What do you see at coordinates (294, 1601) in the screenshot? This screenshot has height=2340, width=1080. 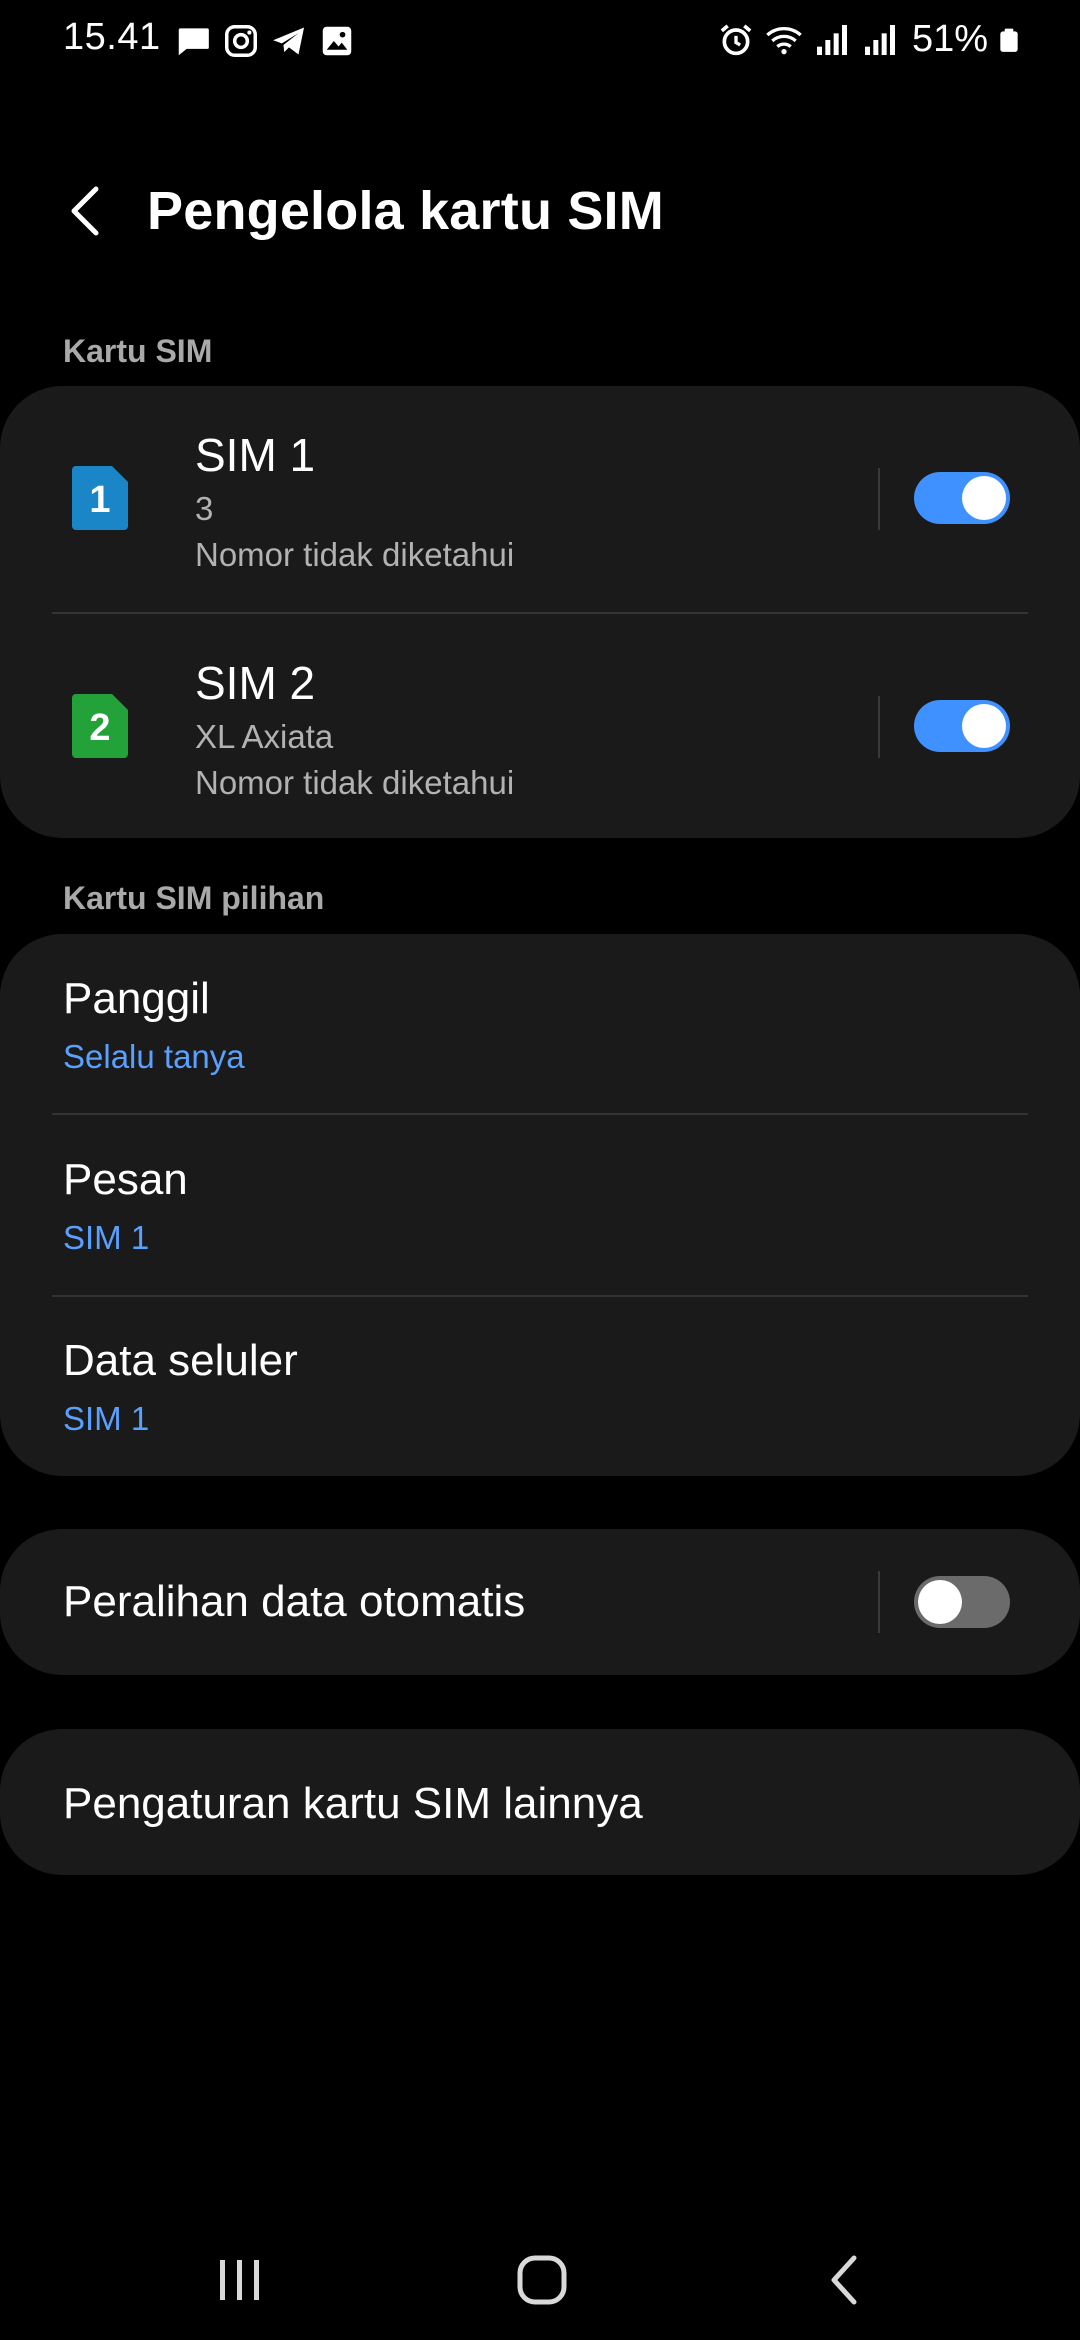 I see `auto-data-switch-title: Peralihan data otomatis` at bounding box center [294, 1601].